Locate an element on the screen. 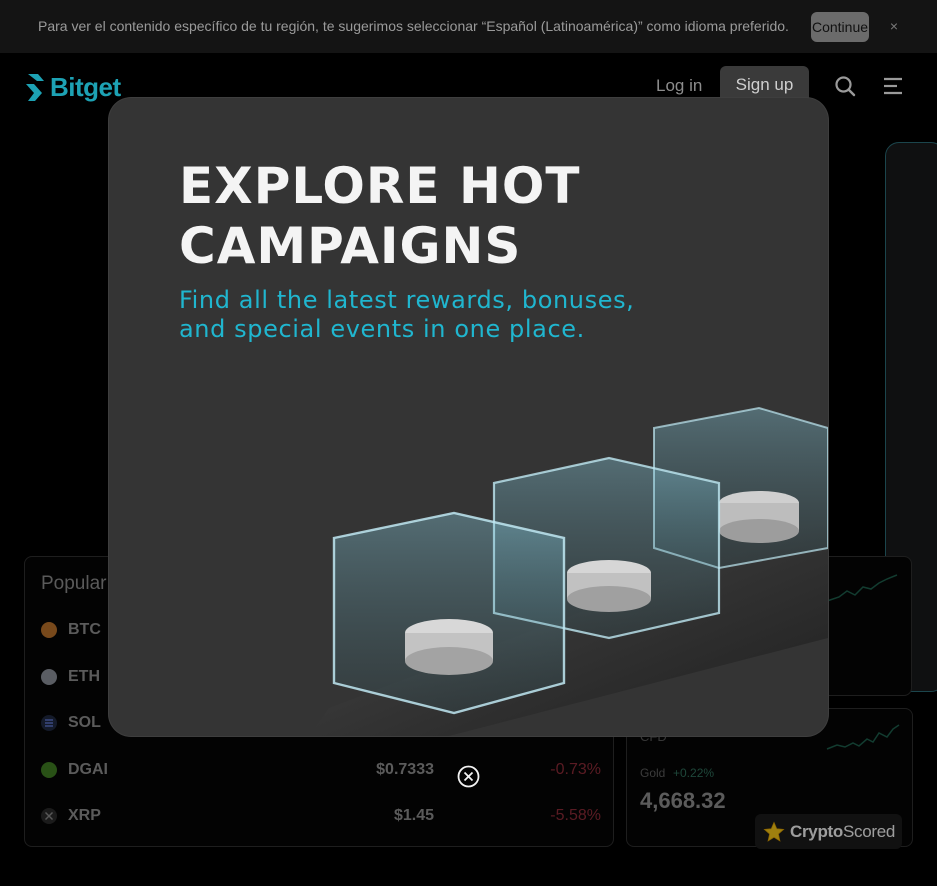 The height and width of the screenshot is (886, 937). coin-change: -0.73% is located at coordinates (575, 769).